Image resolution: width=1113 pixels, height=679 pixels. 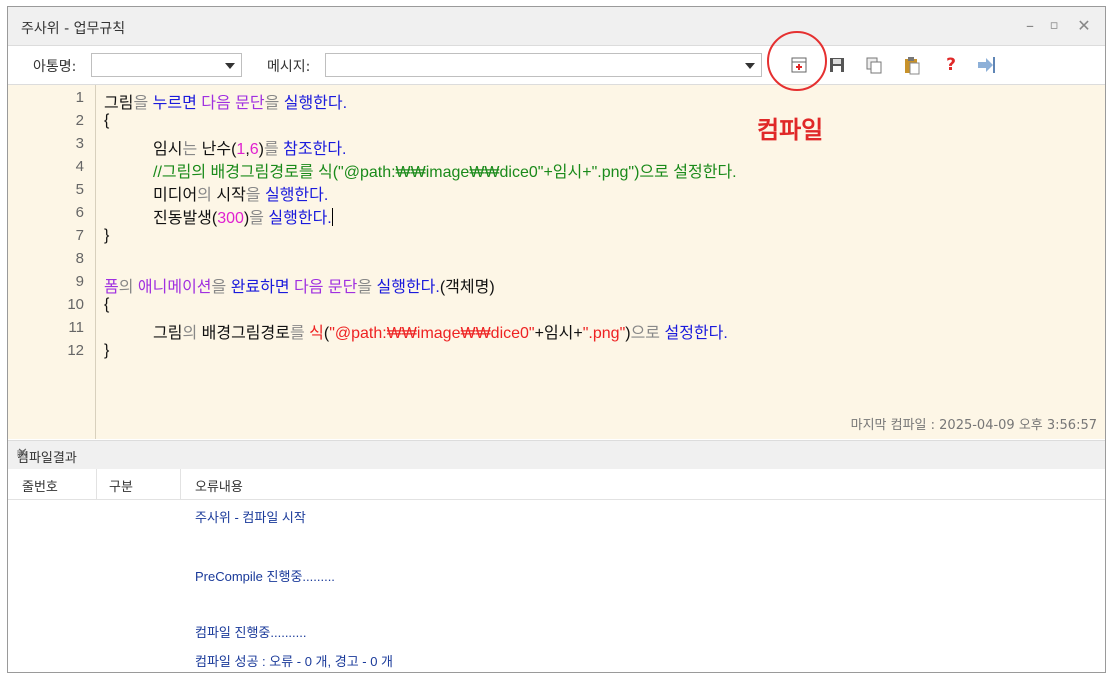 I want to click on code-line-9: 폼의 애니메이션을 완료하면 다음 문단을 실행한다.(객체명), so click(x=299, y=285).